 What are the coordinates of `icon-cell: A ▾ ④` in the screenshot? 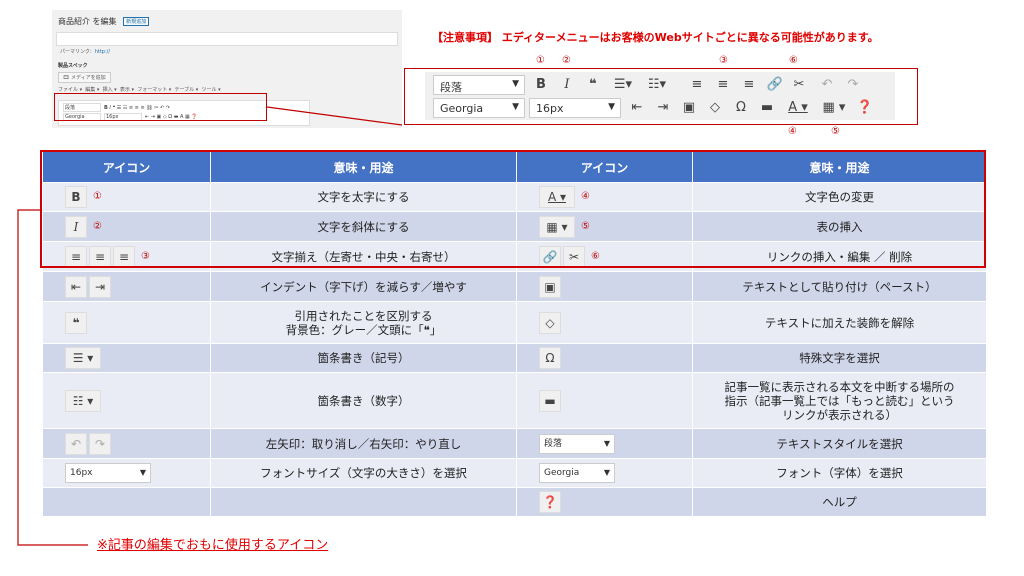 It's located at (604, 197).